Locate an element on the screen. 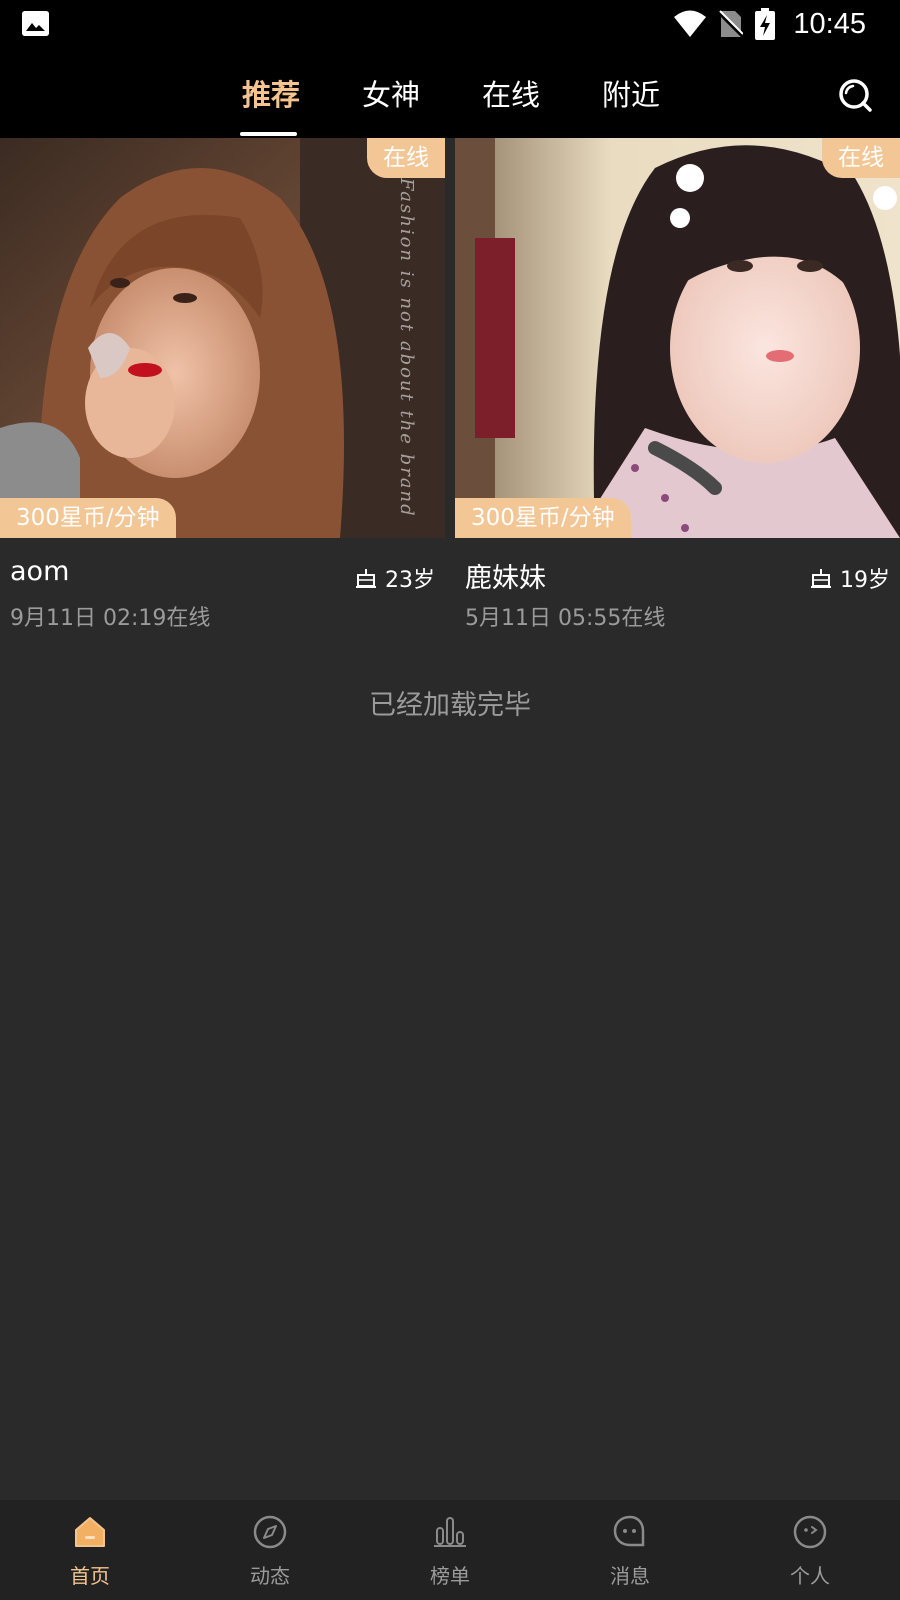 This screenshot has height=1600, width=900. image-icon is located at coordinates (35, 23).